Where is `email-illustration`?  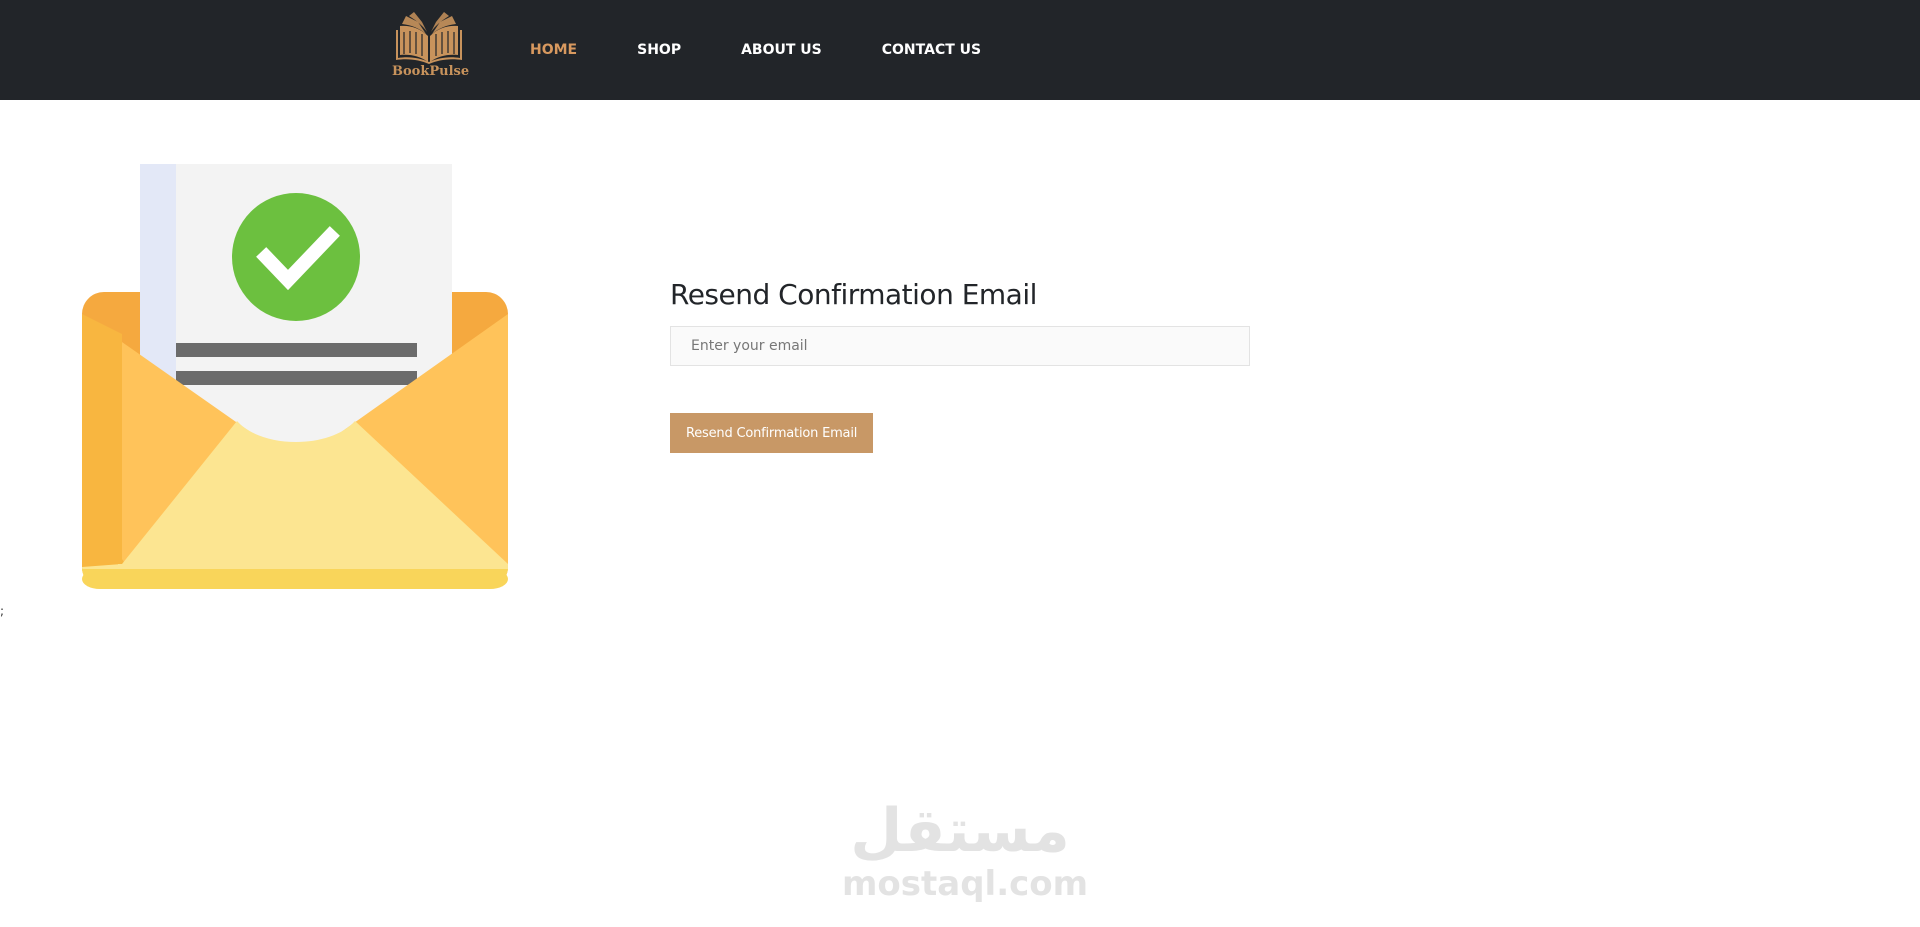
email-illustration is located at coordinates (295, 376).